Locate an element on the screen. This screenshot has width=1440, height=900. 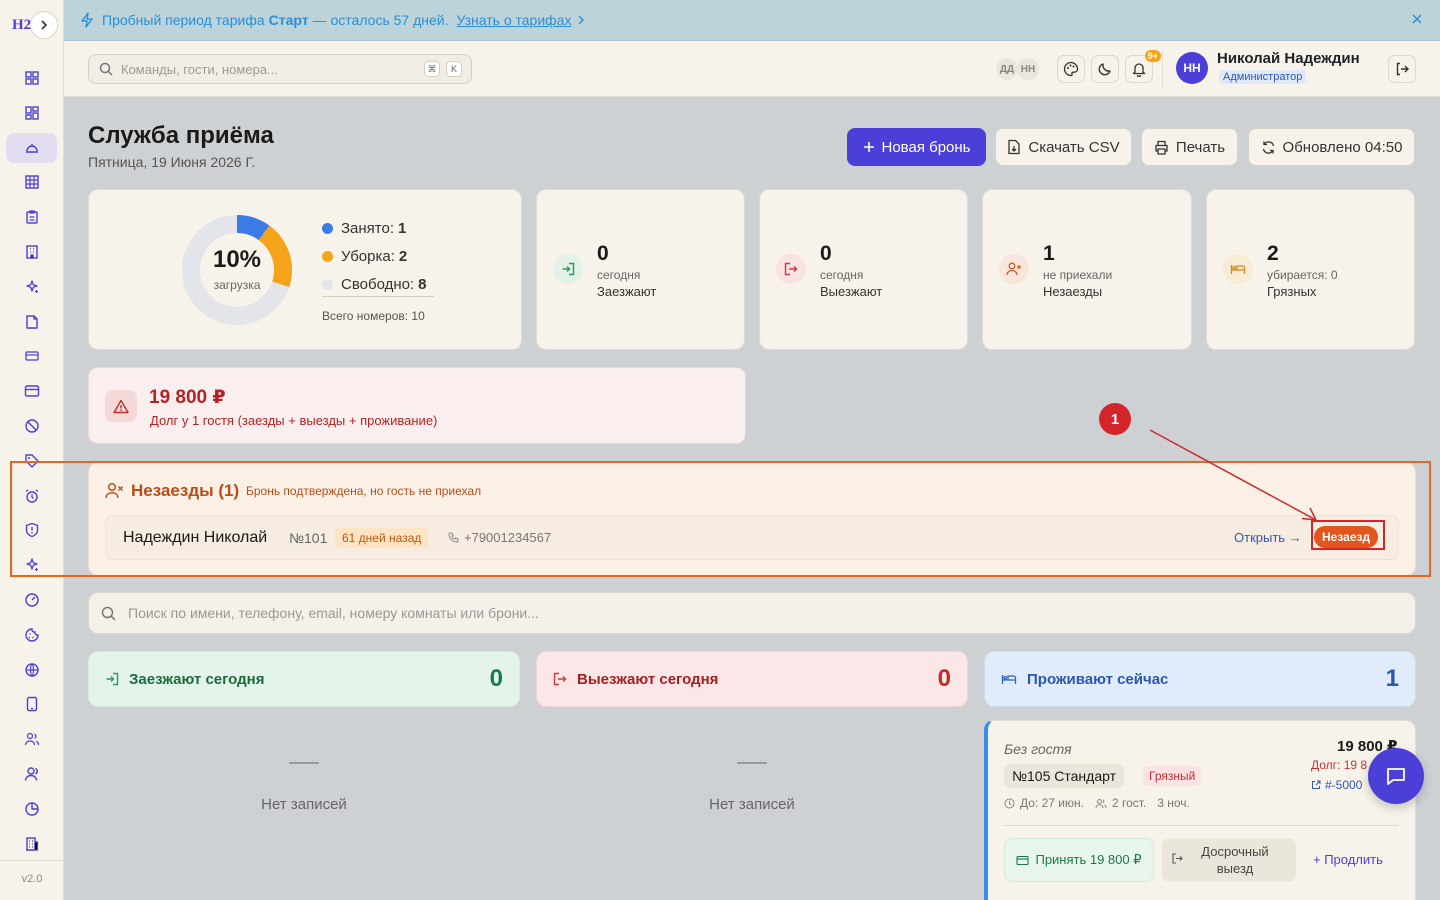
sidebar-item-card is located at coordinates (31, 356).